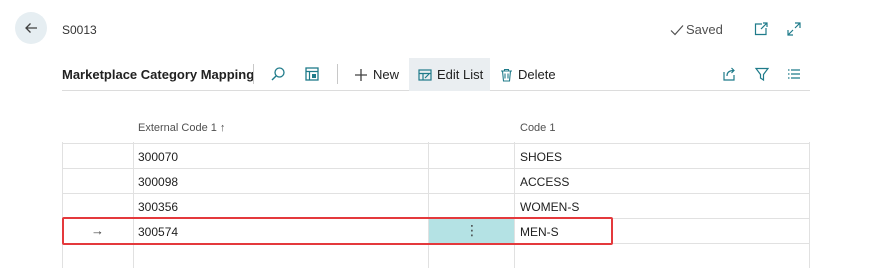 This screenshot has width=870, height=268. What do you see at coordinates (677, 29) in the screenshot?
I see `checkmark-icon` at bounding box center [677, 29].